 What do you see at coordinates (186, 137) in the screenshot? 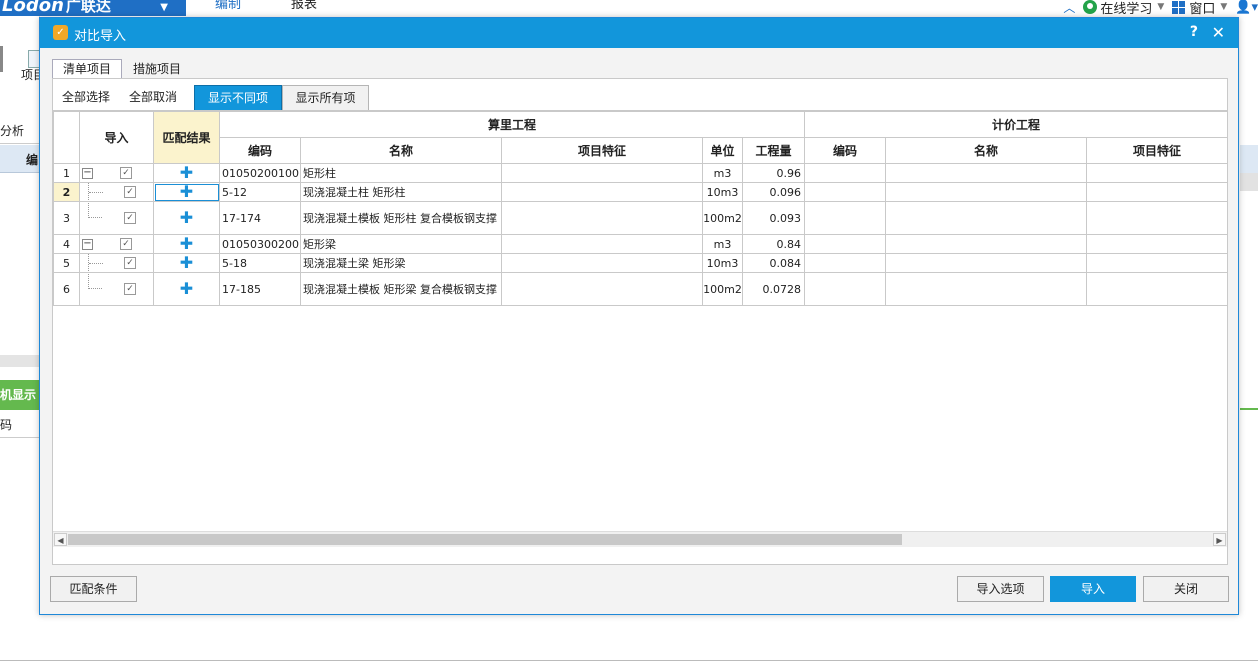
I see `col-header-match-result: 匹配结果` at bounding box center [186, 137].